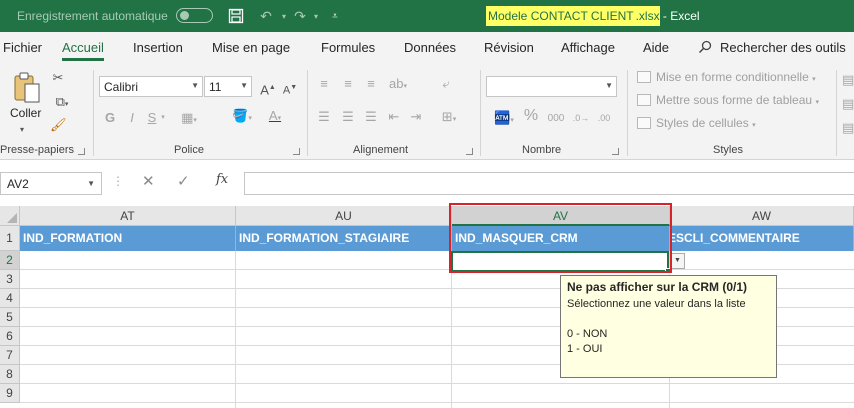  I want to click on tab-accueil: Accueil, so click(83, 50).